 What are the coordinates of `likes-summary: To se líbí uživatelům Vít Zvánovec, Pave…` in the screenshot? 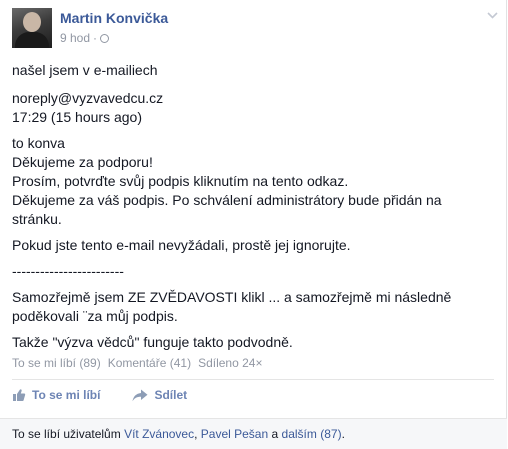 It's located at (253, 433).